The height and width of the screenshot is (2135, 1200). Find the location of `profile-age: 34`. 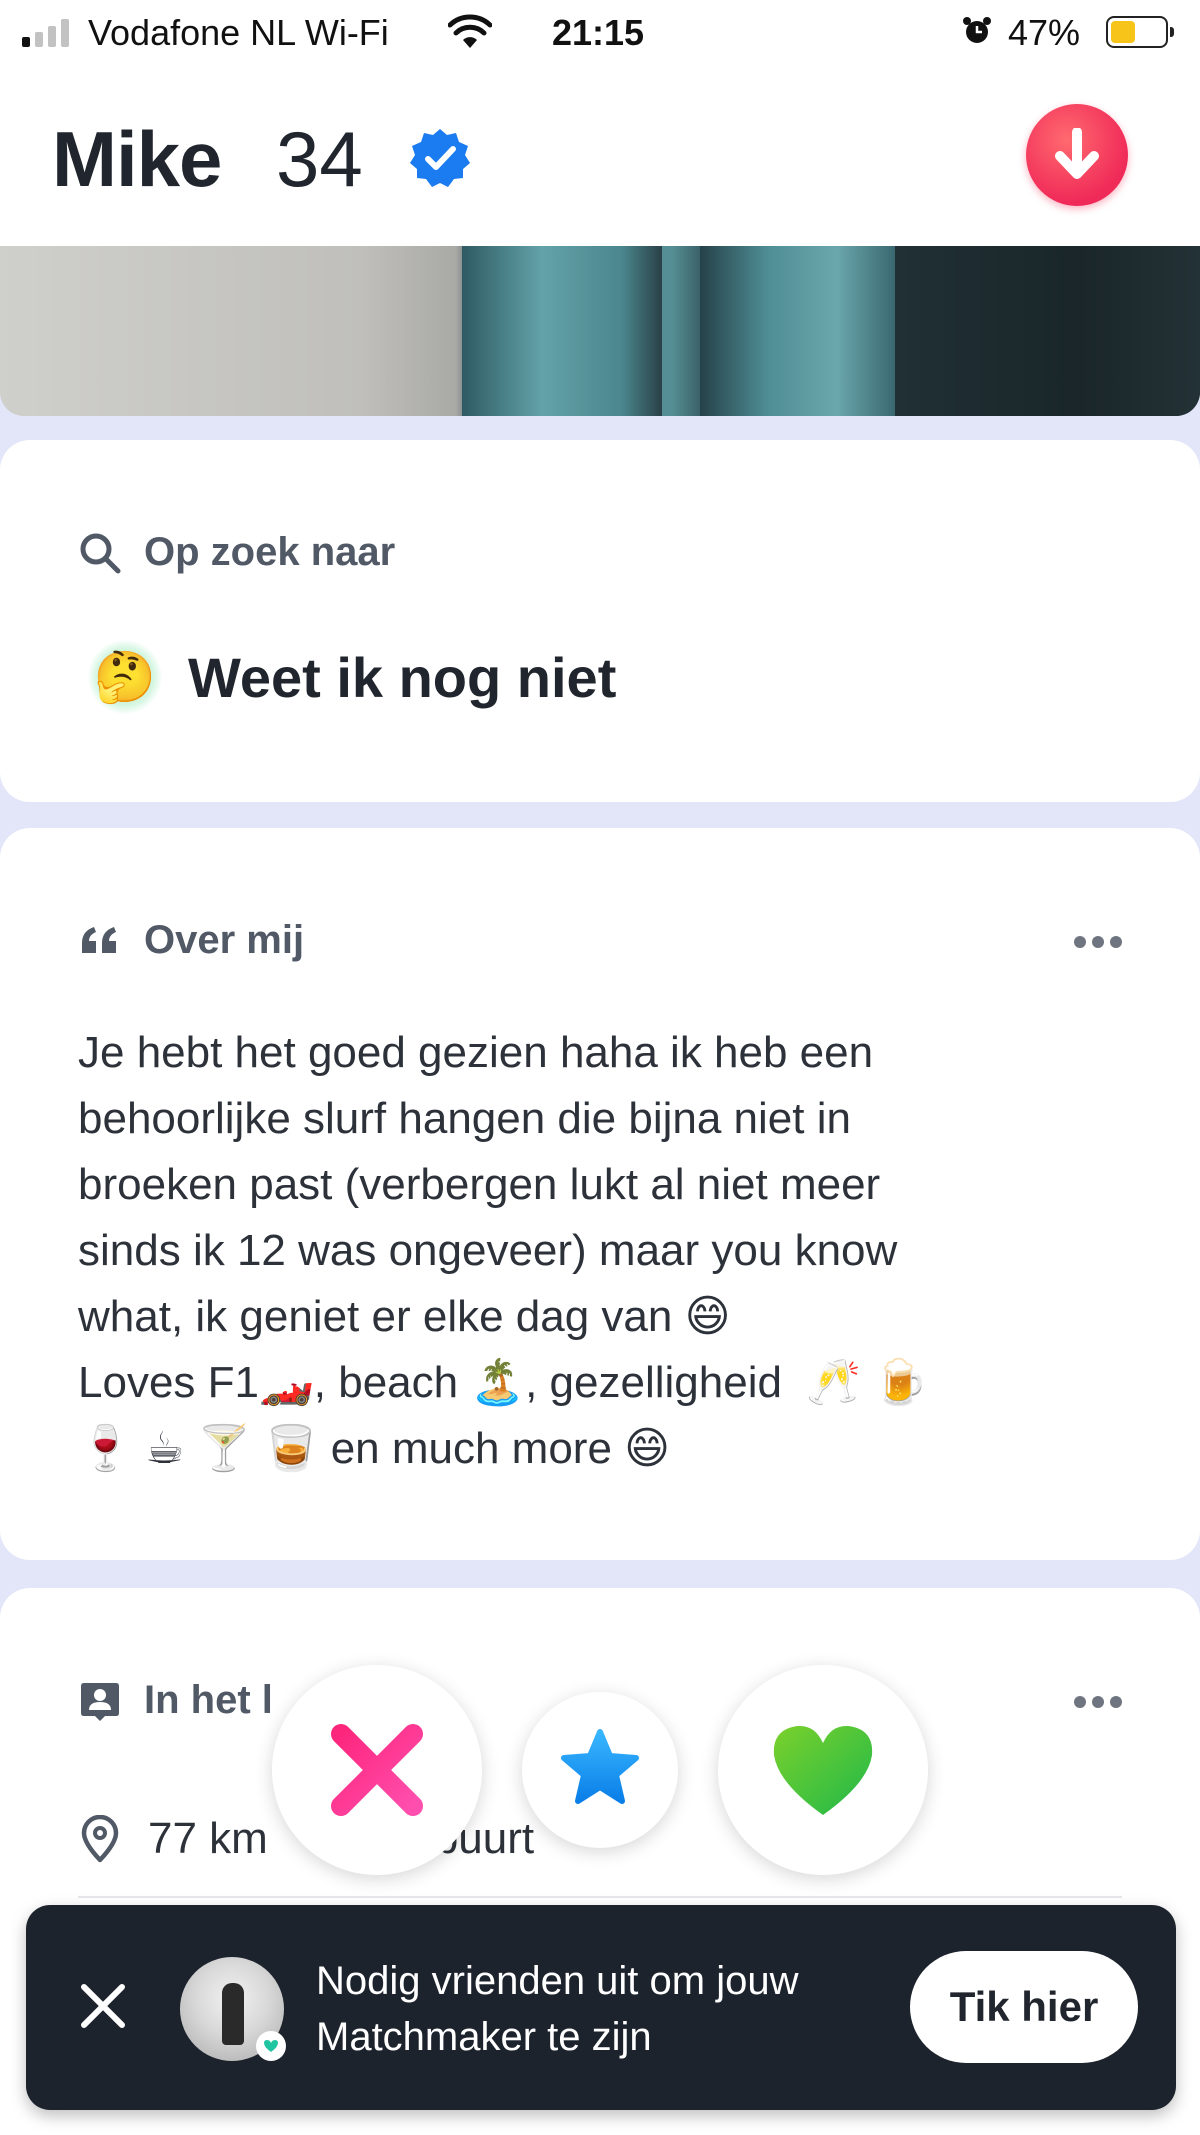

profile-age: 34 is located at coordinates (319, 159).